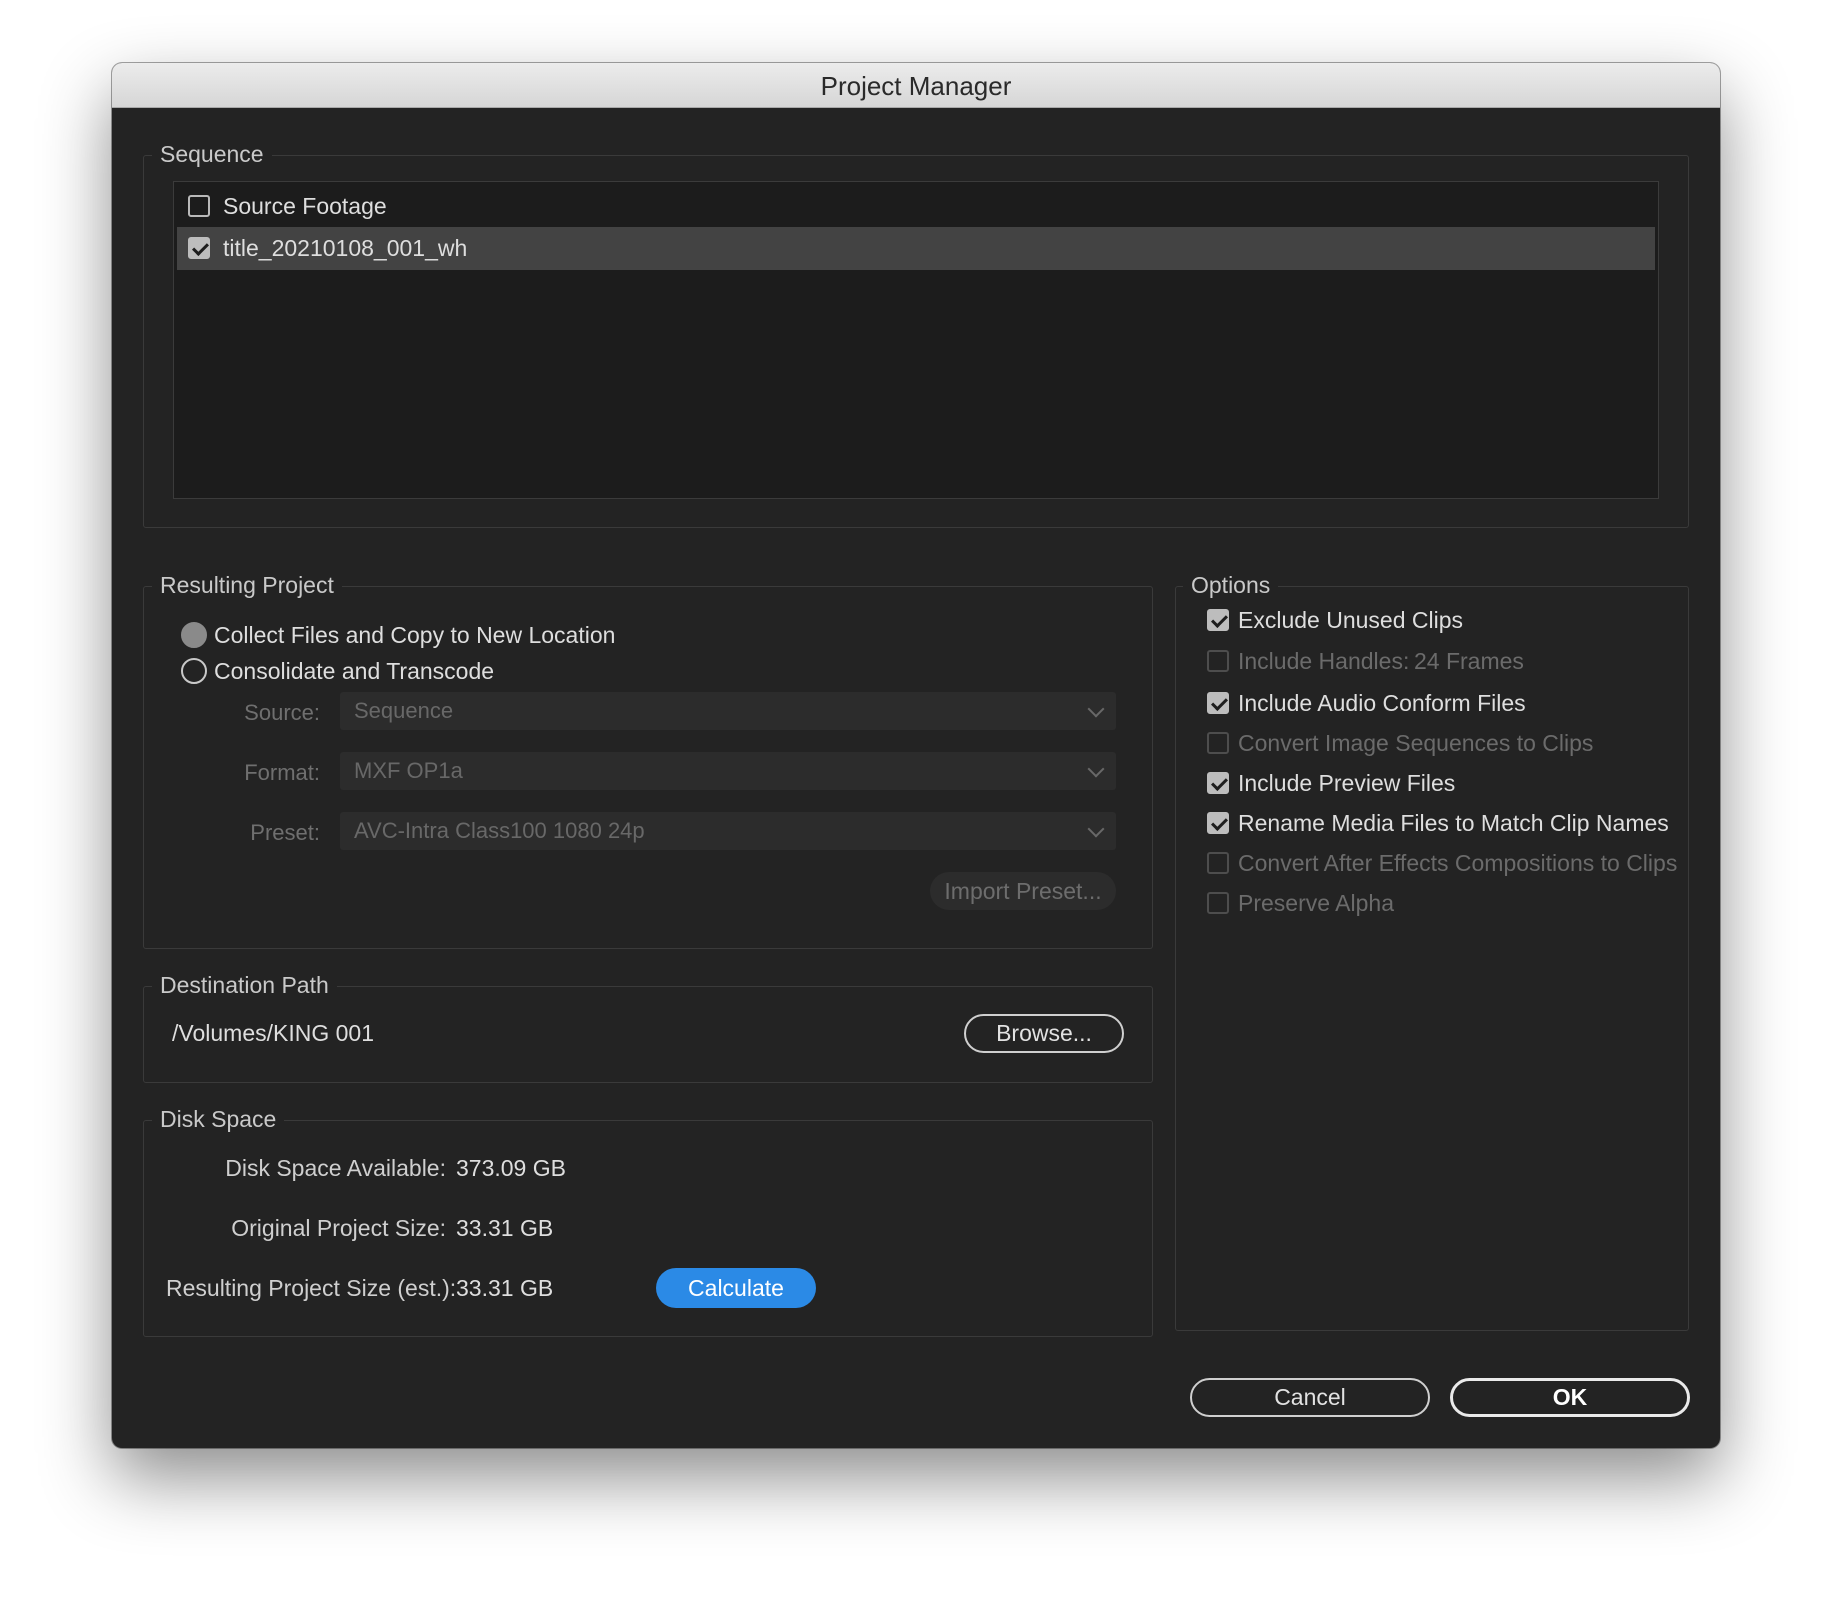 Image resolution: width=1832 pixels, height=1608 pixels. I want to click on exclude-unused-clips-label: Exclude Unused Clips, so click(1350, 620).